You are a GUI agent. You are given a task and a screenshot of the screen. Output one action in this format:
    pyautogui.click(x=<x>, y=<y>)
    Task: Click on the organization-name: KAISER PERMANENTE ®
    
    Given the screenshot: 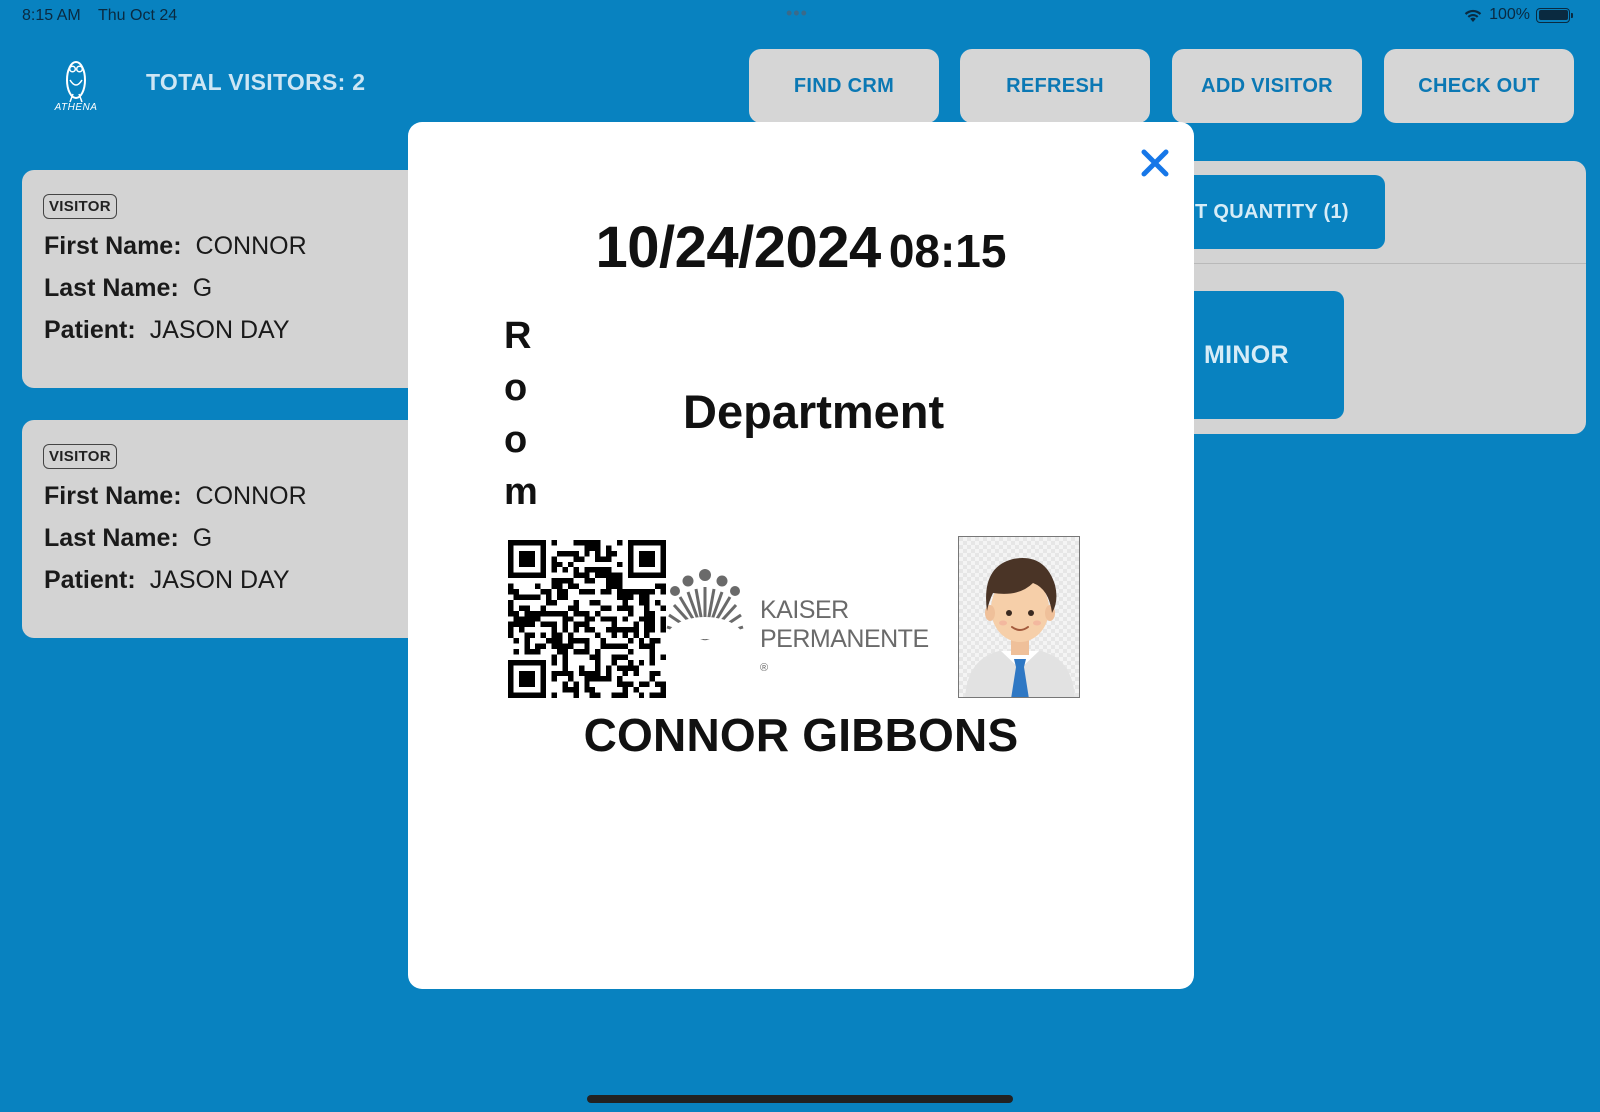 What is the action you would take?
    pyautogui.click(x=844, y=639)
    